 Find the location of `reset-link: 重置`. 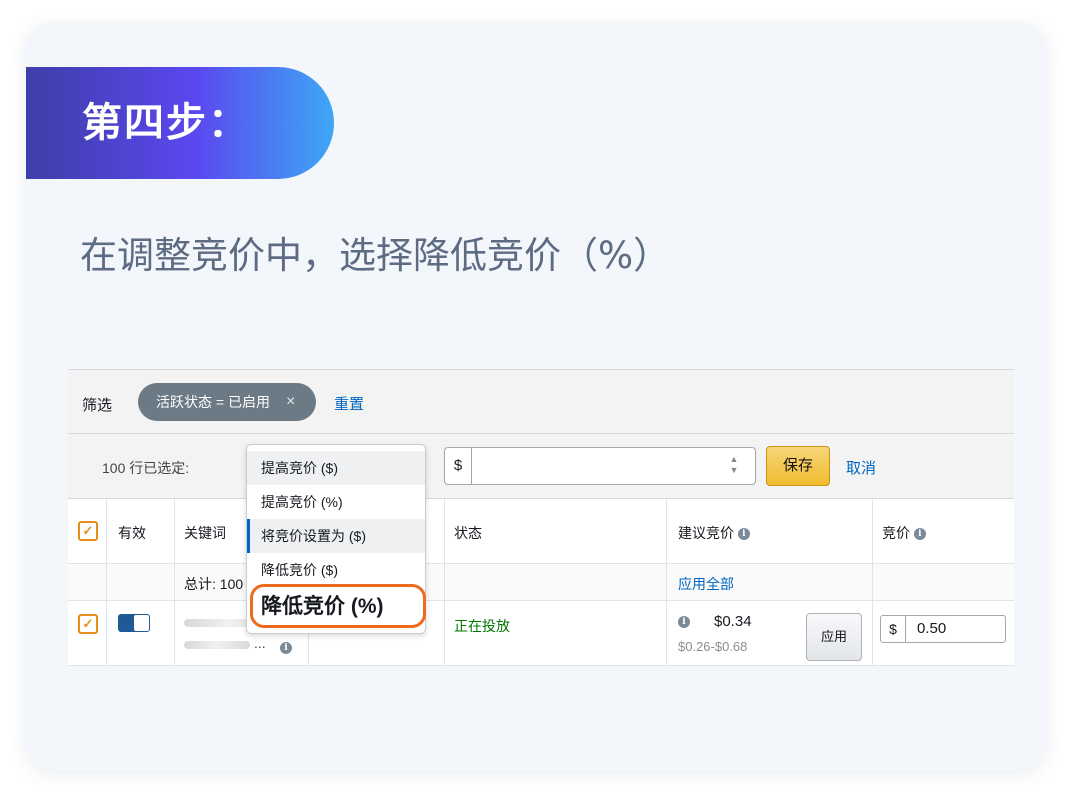

reset-link: 重置 is located at coordinates (349, 403).